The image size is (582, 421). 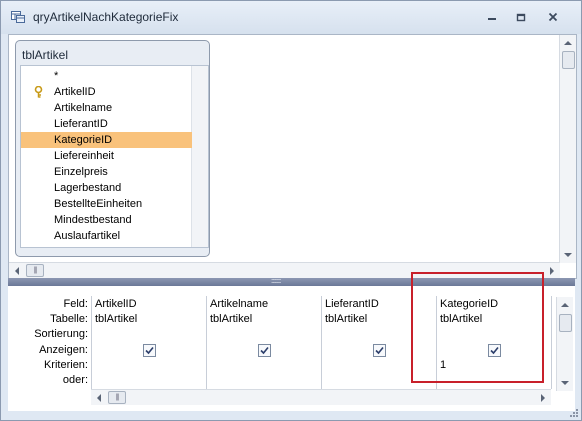 I want to click on field-list-item-label: Lagerbestand, so click(x=88, y=188).